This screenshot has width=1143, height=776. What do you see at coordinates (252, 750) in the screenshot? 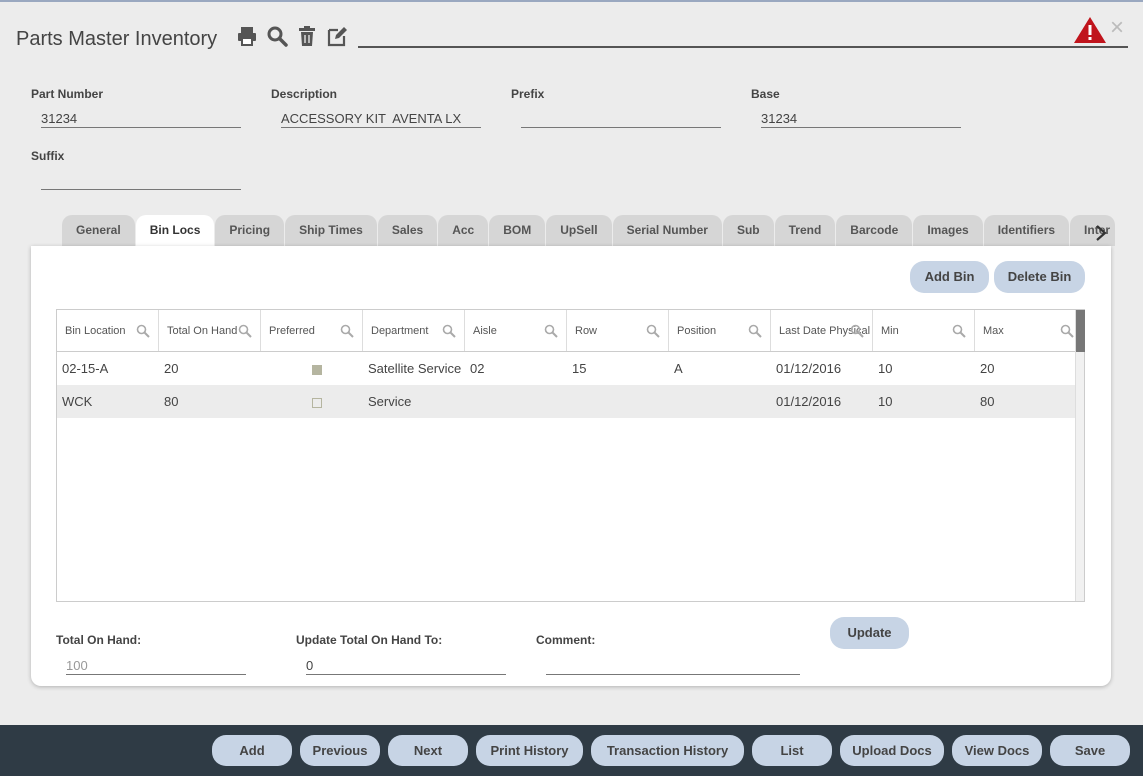
I see `add-button: Add` at bounding box center [252, 750].